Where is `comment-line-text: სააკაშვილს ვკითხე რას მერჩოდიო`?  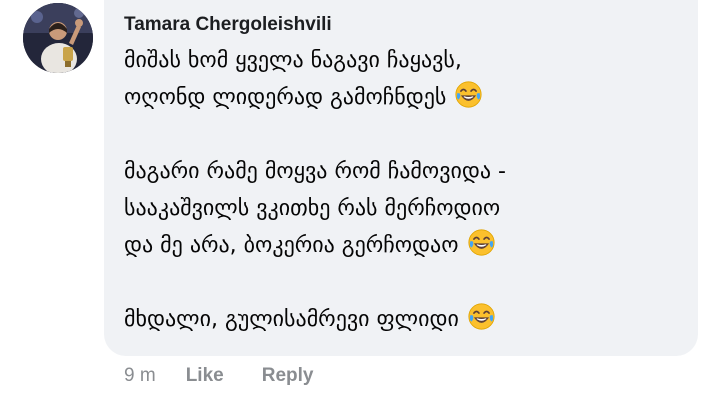 comment-line-text: სააკაშვილს ვკითხე რას მერჩოდიო is located at coordinates (312, 208).